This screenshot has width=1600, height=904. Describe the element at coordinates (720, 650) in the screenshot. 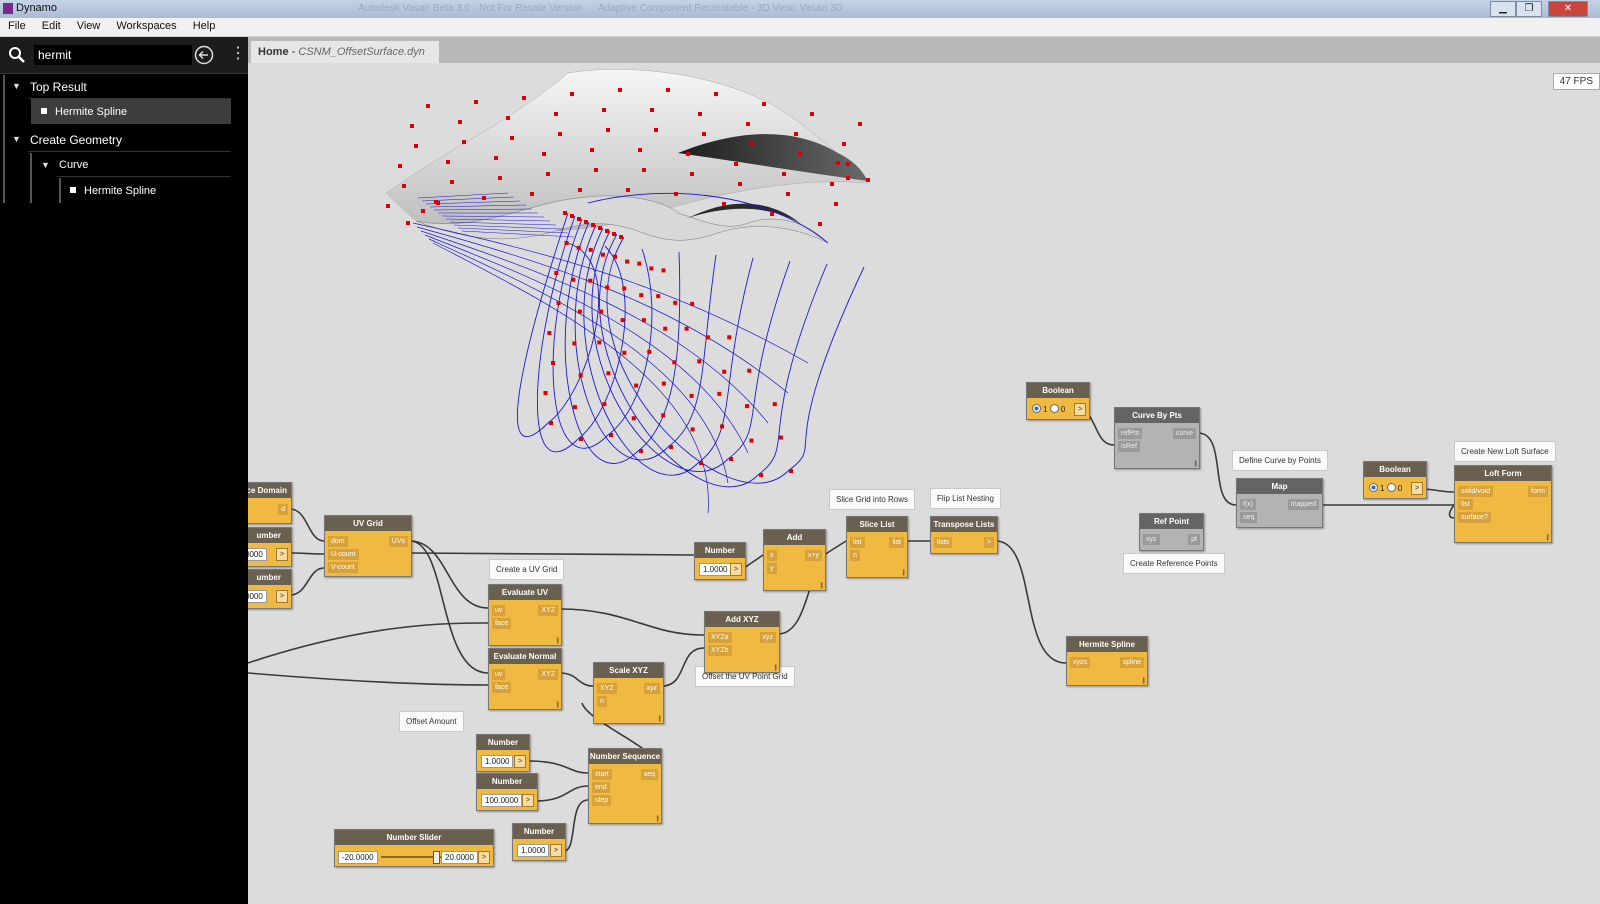

I see `input-port: XYZb` at that location.